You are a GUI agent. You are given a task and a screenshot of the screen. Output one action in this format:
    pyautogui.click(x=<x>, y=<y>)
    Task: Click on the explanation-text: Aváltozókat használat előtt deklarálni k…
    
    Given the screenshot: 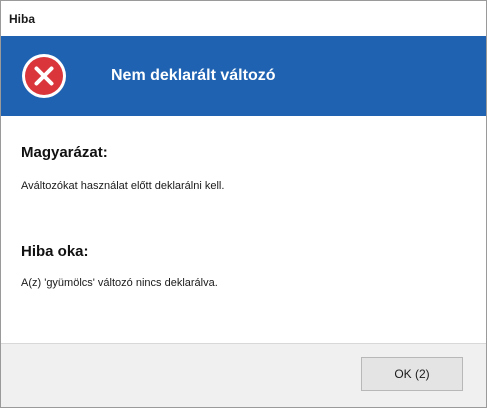 What is the action you would take?
    pyautogui.click(x=123, y=186)
    